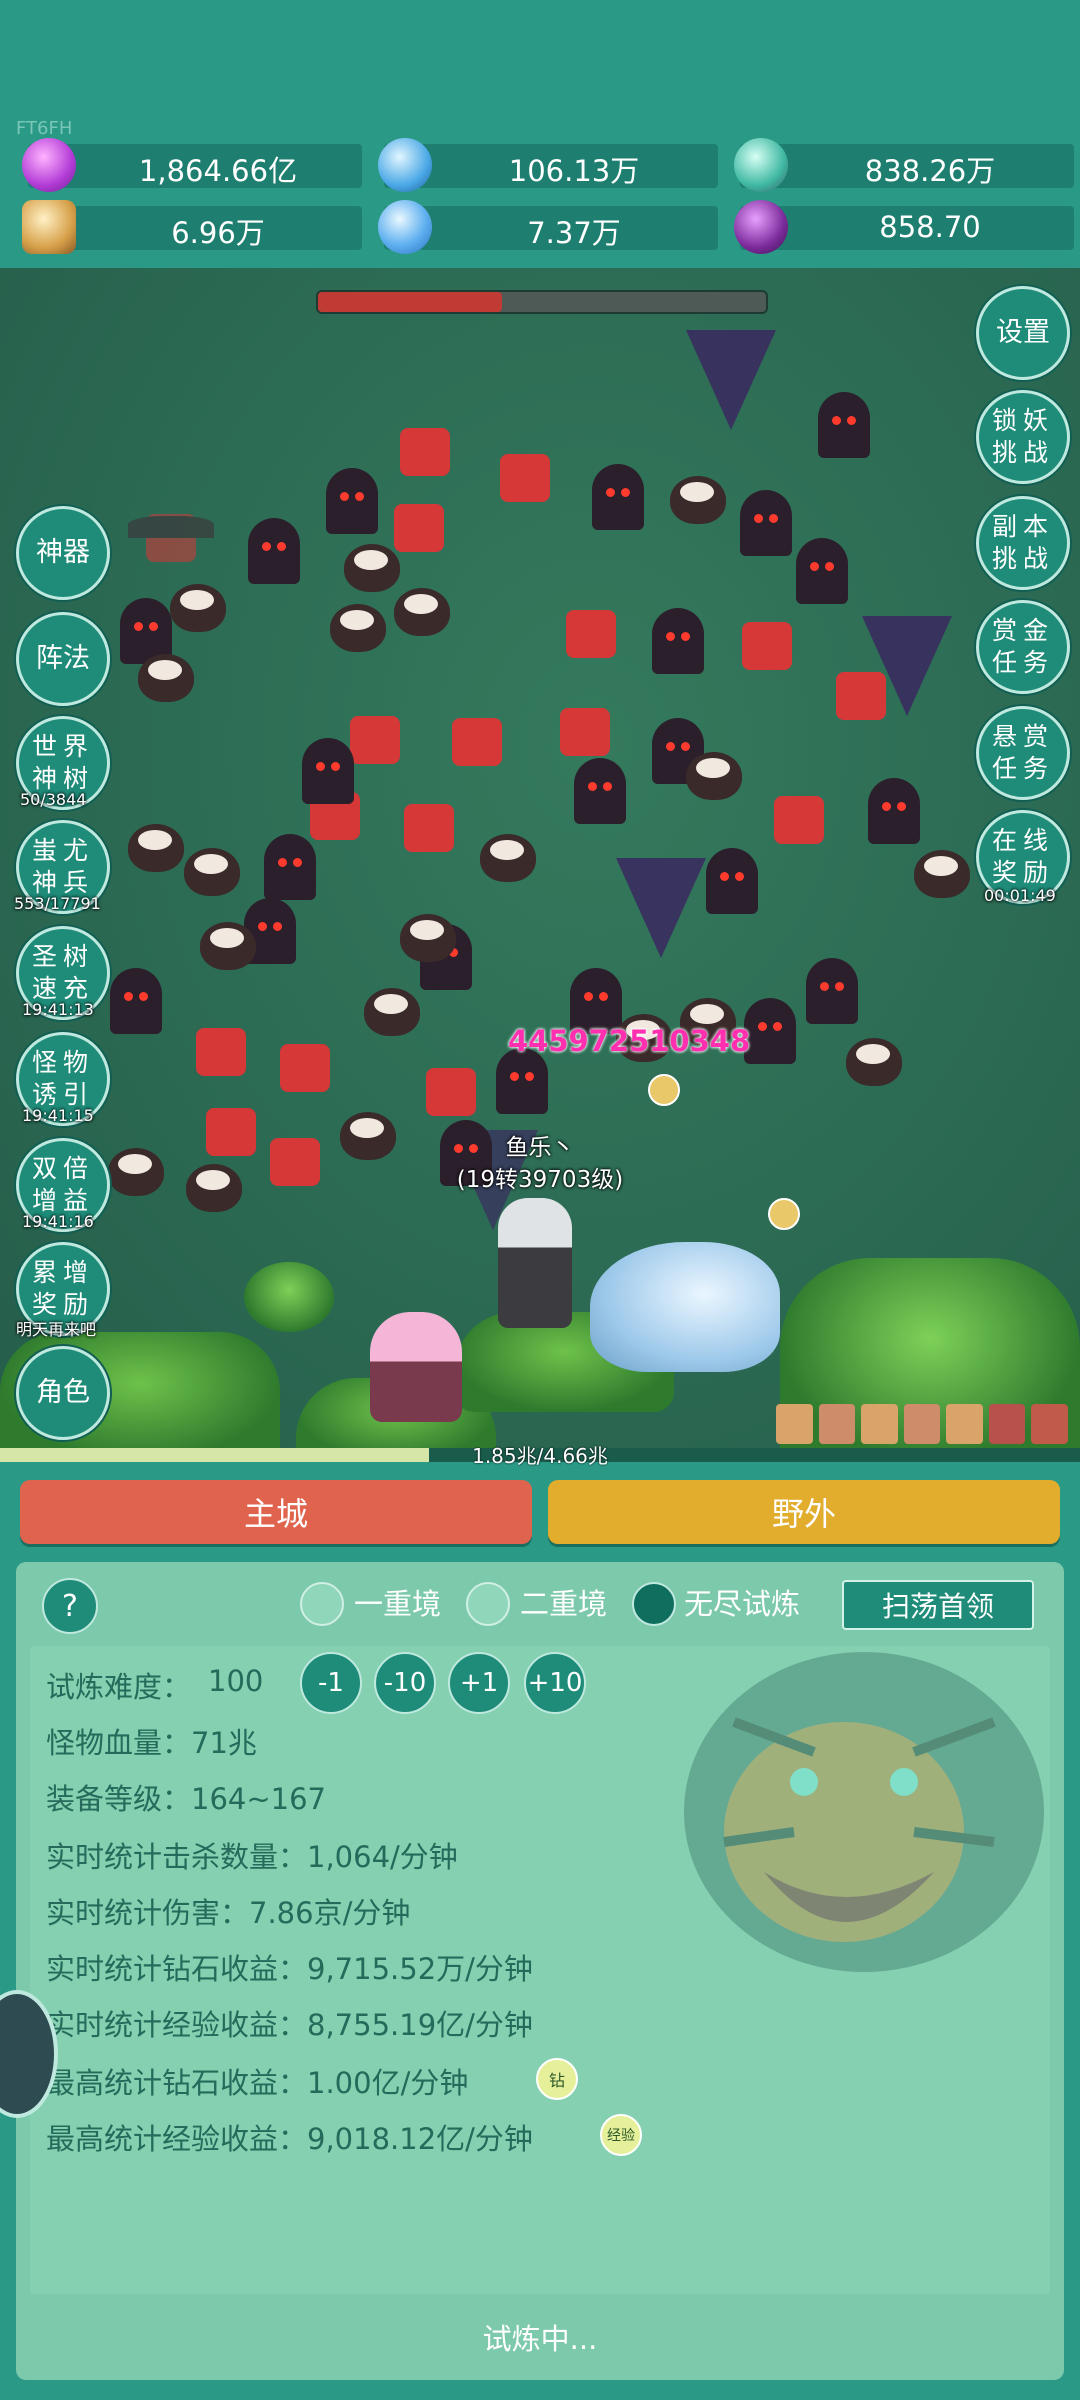 Image resolution: width=1080 pixels, height=2400 pixels. I want to click on teal-gem-icon, so click(761, 165).